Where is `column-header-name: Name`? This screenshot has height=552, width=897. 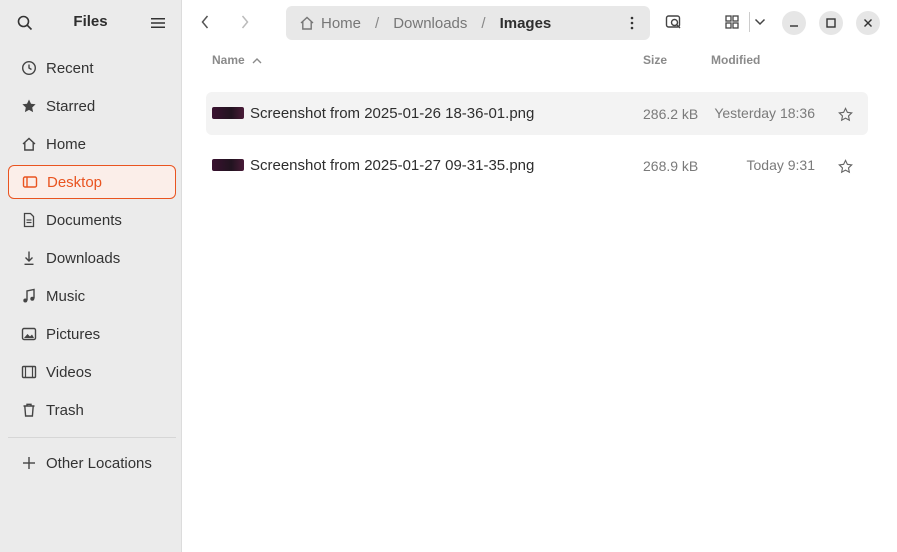 column-header-name: Name is located at coordinates (237, 60).